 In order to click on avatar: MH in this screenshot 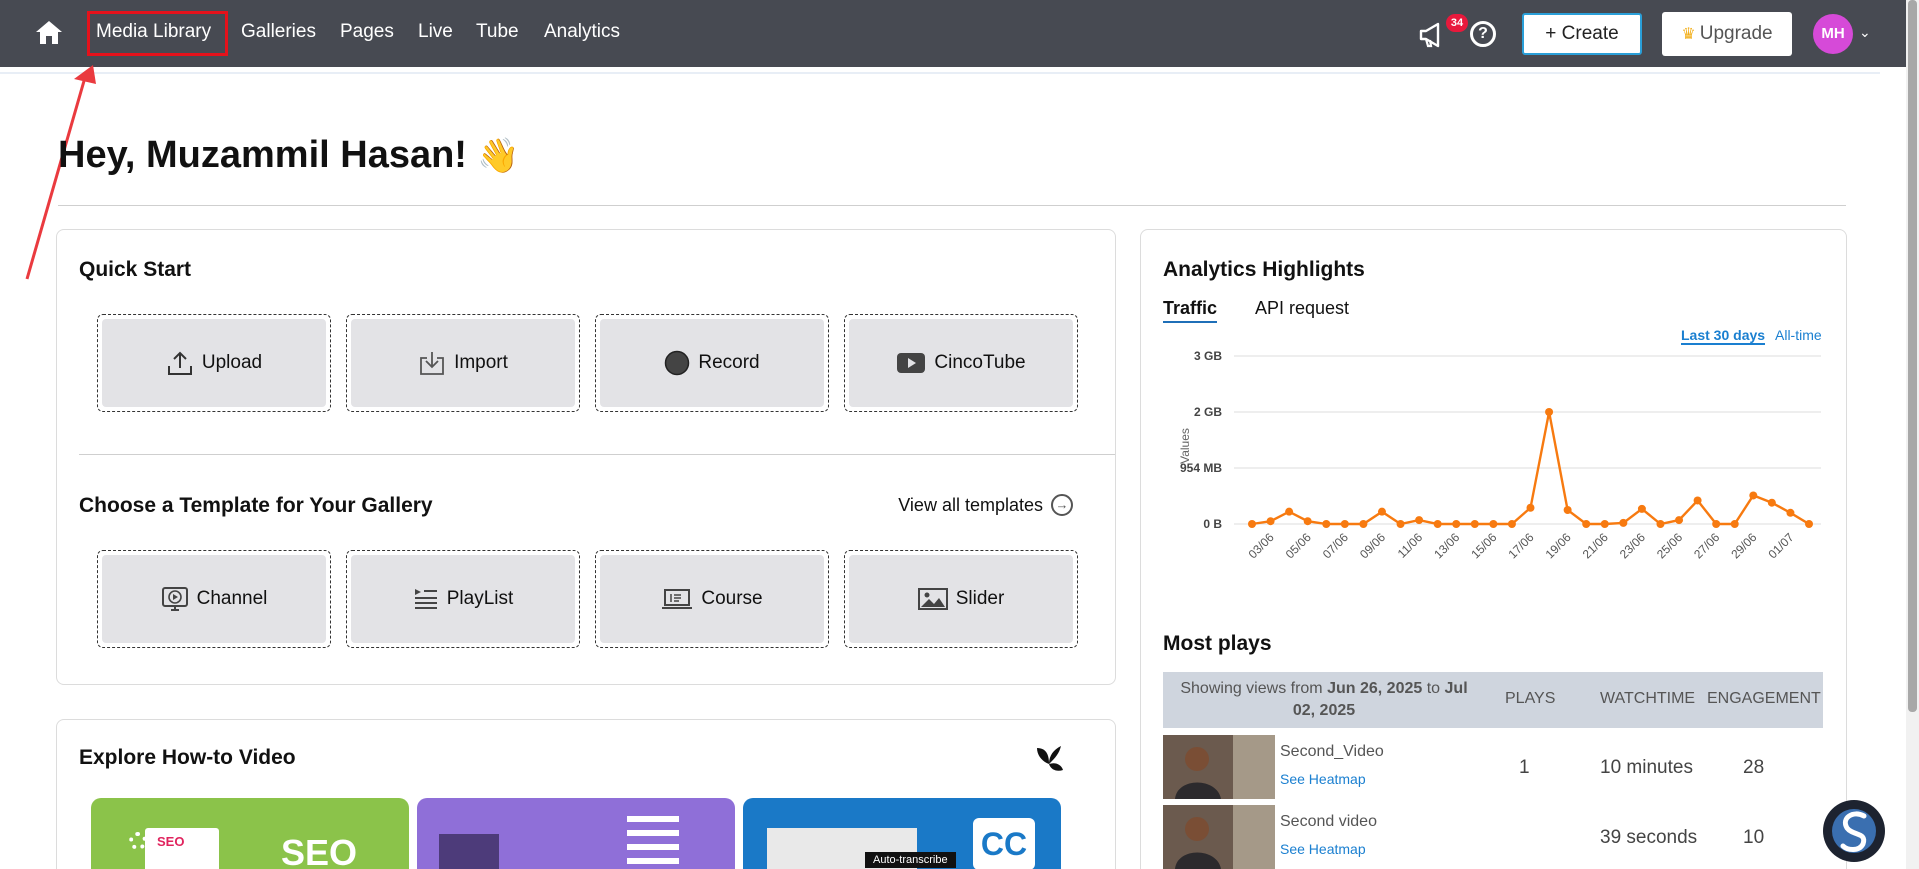, I will do `click(1833, 34)`.